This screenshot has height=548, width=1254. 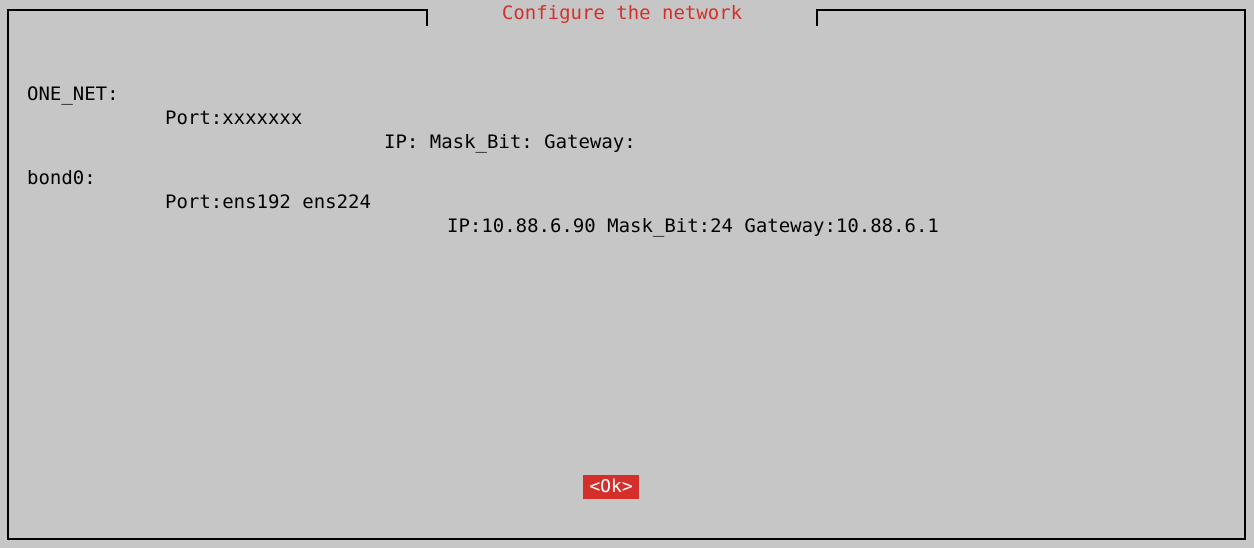 I want to click on interface-addressing: IP: Mask_Bit: Gateway:, so click(x=510, y=142).